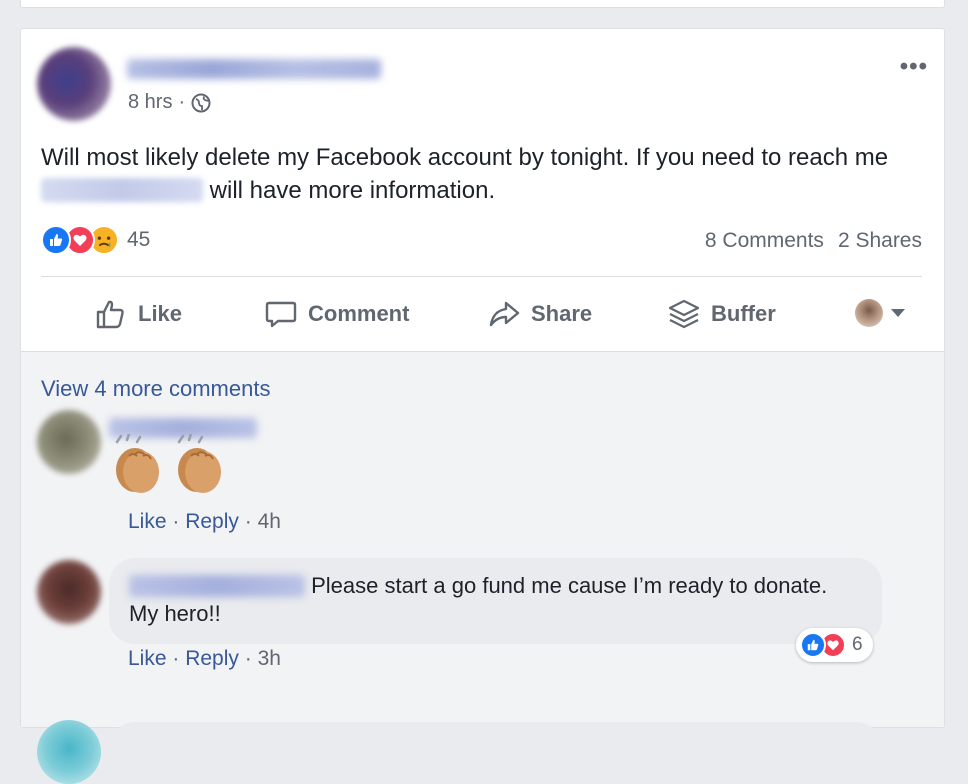  I want to click on globe-icon, so click(201, 103).